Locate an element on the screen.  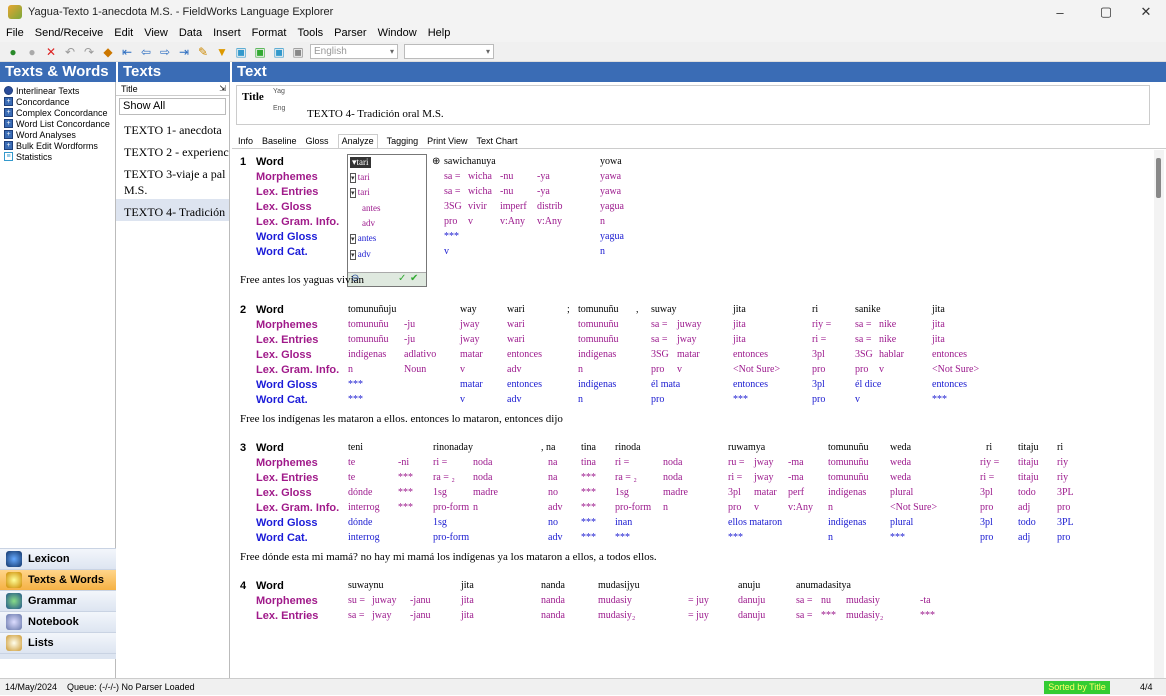
word-gloss: él mata is located at coordinates (665, 385).